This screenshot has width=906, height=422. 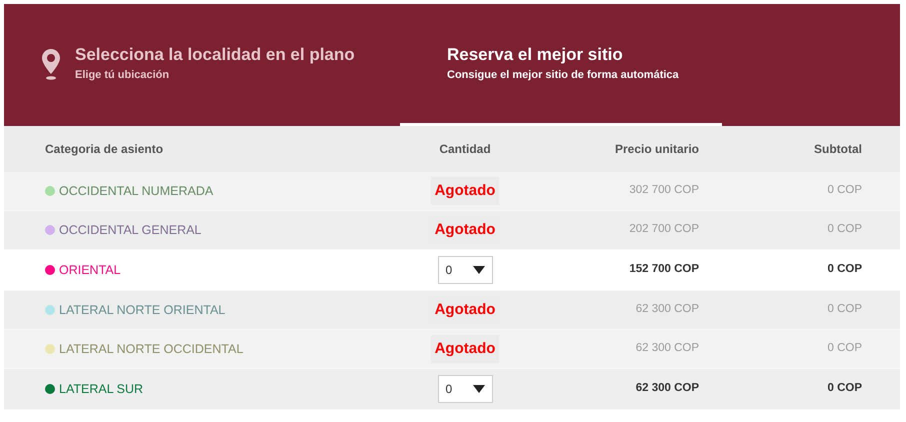 What do you see at coordinates (664, 230) in the screenshot?
I see `unit-price: 202 700 COP` at bounding box center [664, 230].